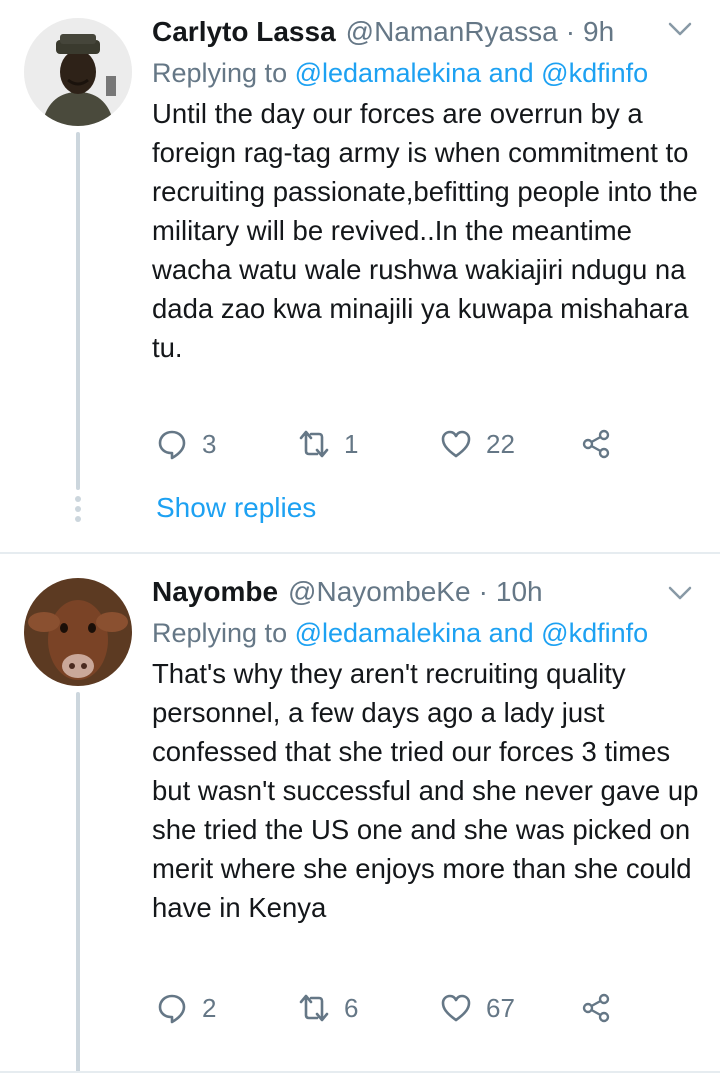 This screenshot has width=720, height=1073. Describe the element at coordinates (477, 444) in the screenshot. I see `like-button: 22` at that location.